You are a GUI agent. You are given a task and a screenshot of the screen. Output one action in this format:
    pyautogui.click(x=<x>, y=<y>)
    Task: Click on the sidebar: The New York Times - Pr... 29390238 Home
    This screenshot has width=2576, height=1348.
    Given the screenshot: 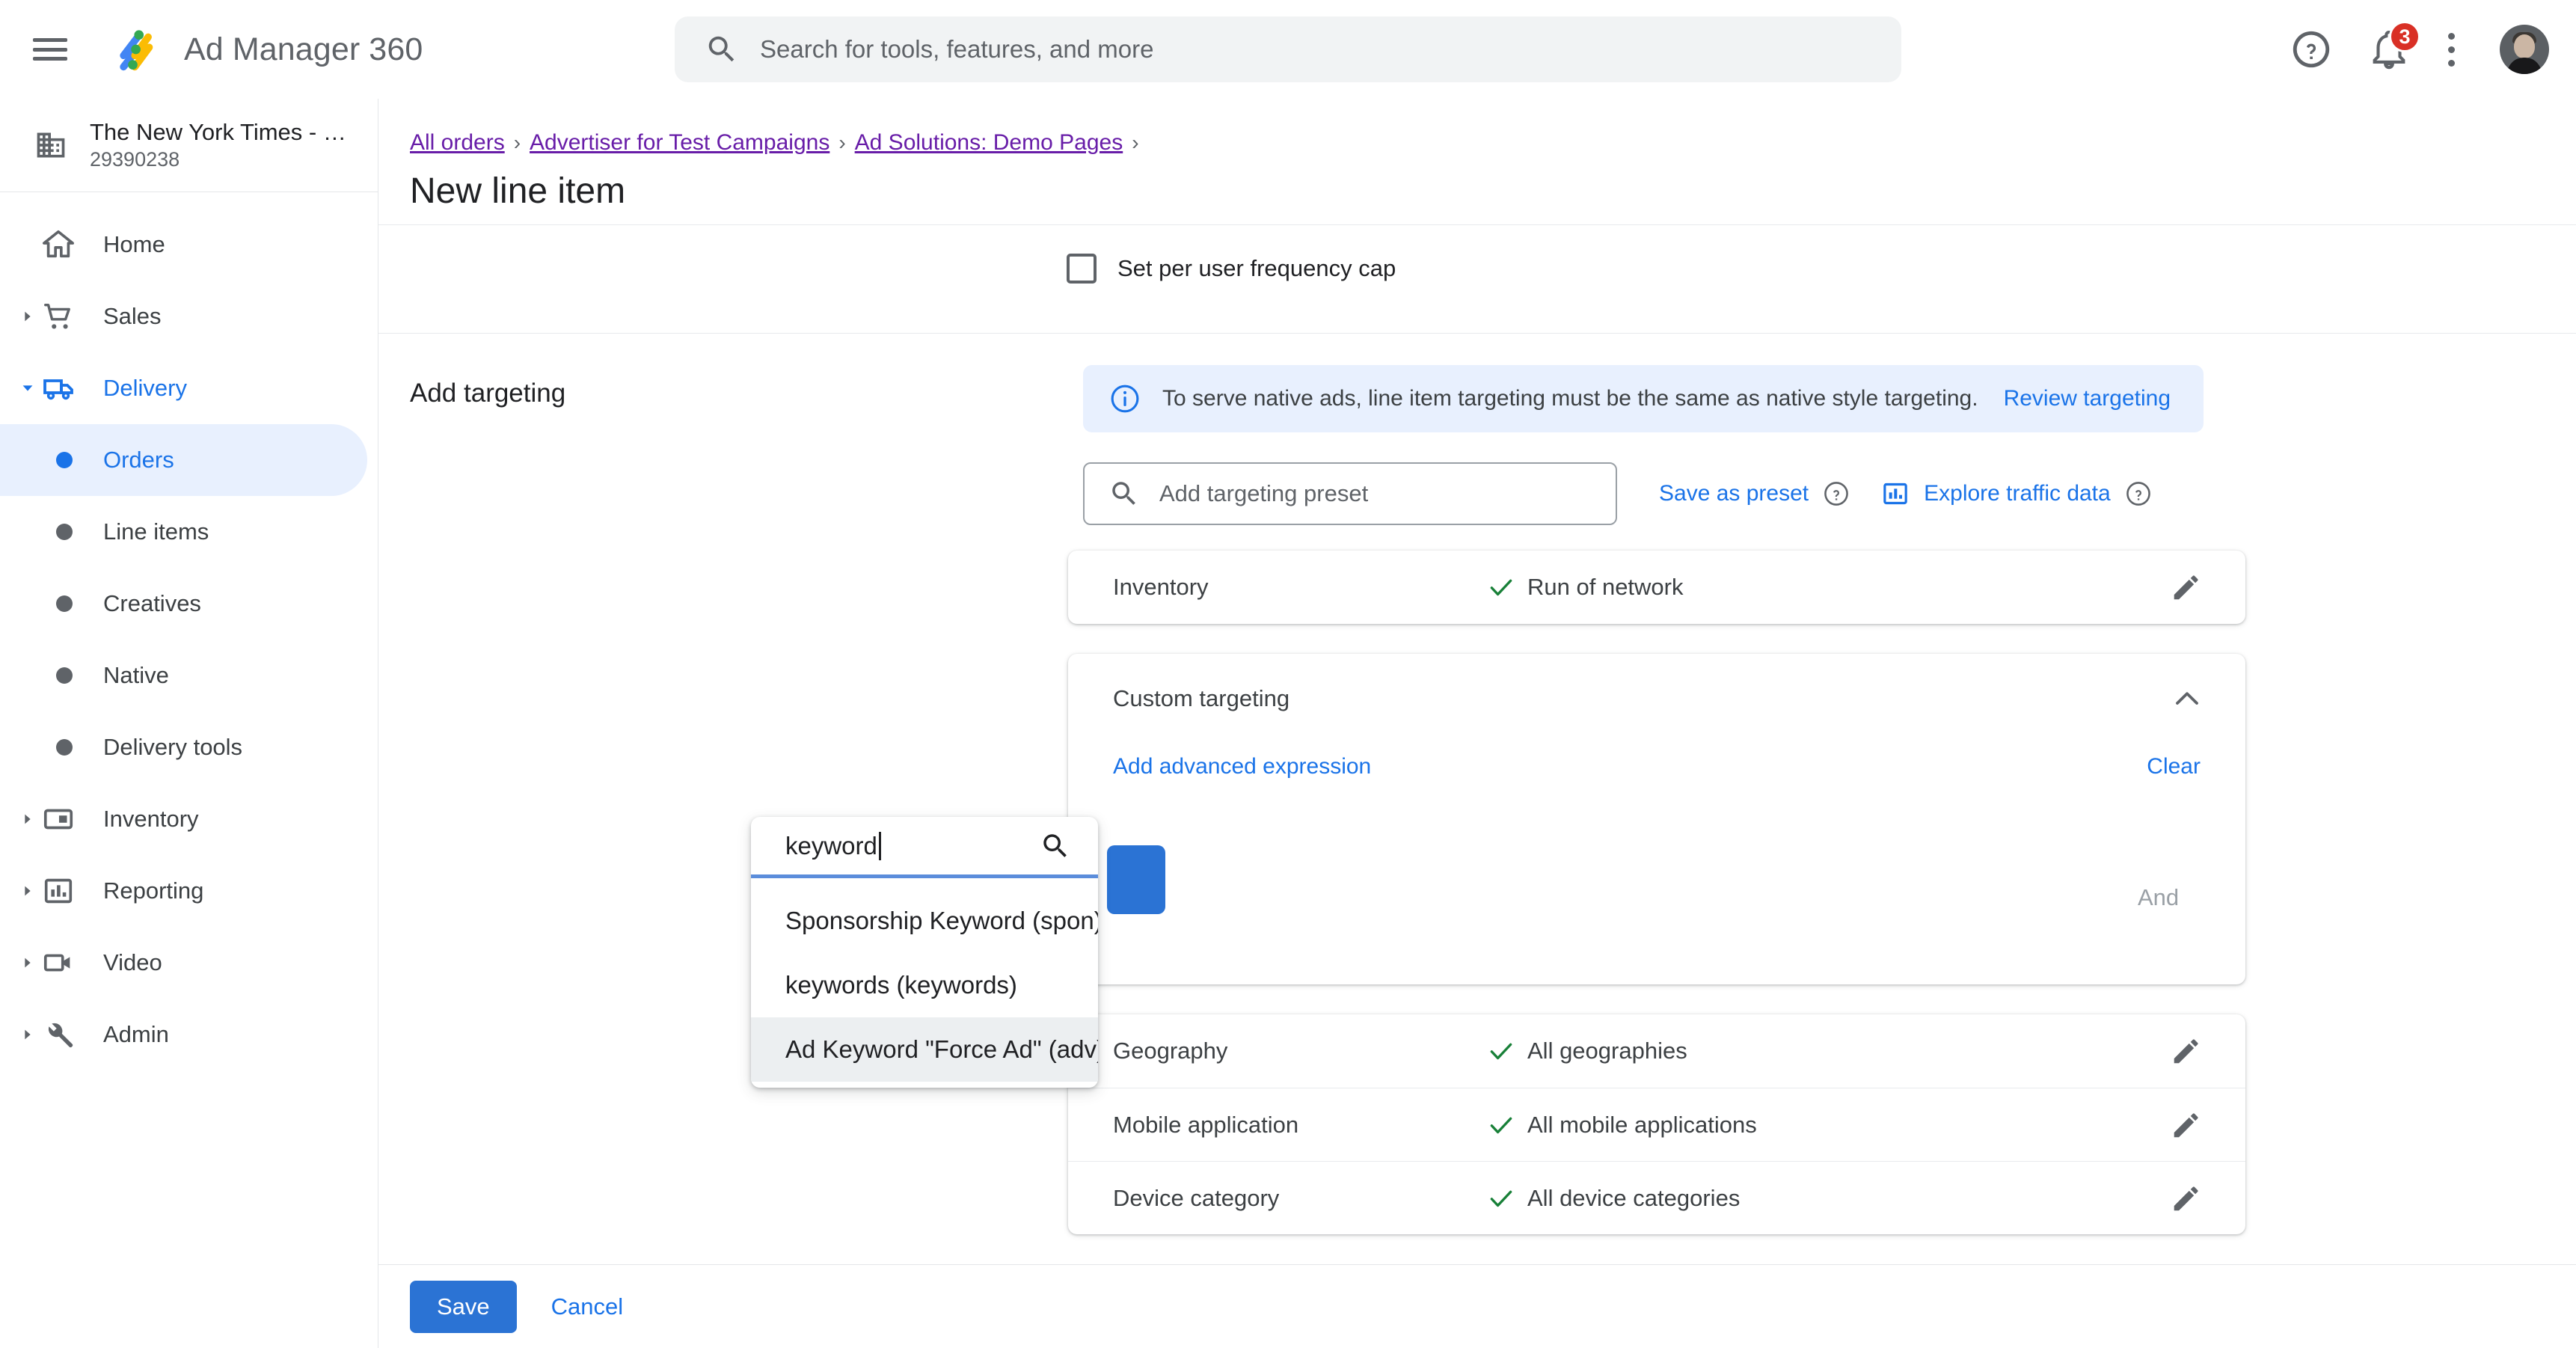 What is the action you would take?
    pyautogui.click(x=189, y=723)
    